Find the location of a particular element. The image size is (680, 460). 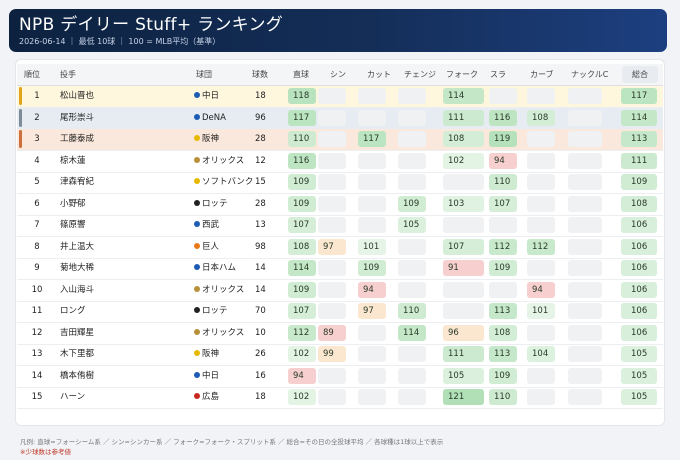

stuff-score-cell: 116 is located at coordinates (302, 160).